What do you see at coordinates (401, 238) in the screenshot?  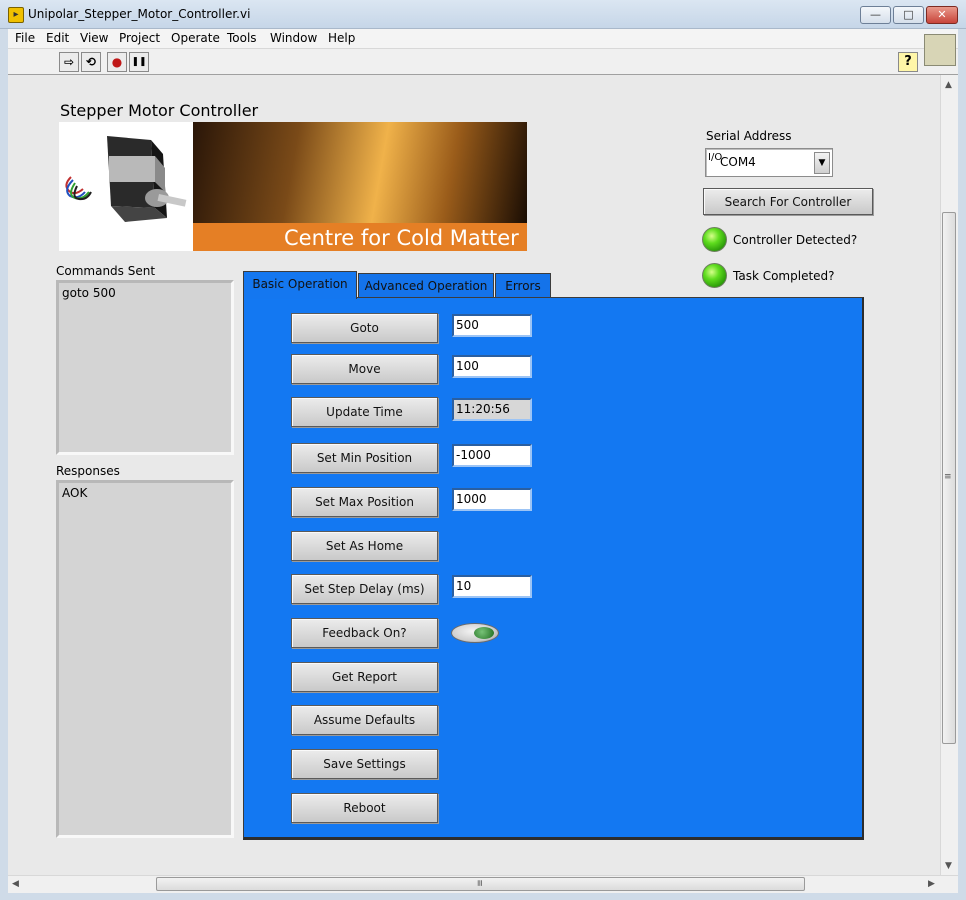 I see `banner-text: Centre for Cold Matter` at bounding box center [401, 238].